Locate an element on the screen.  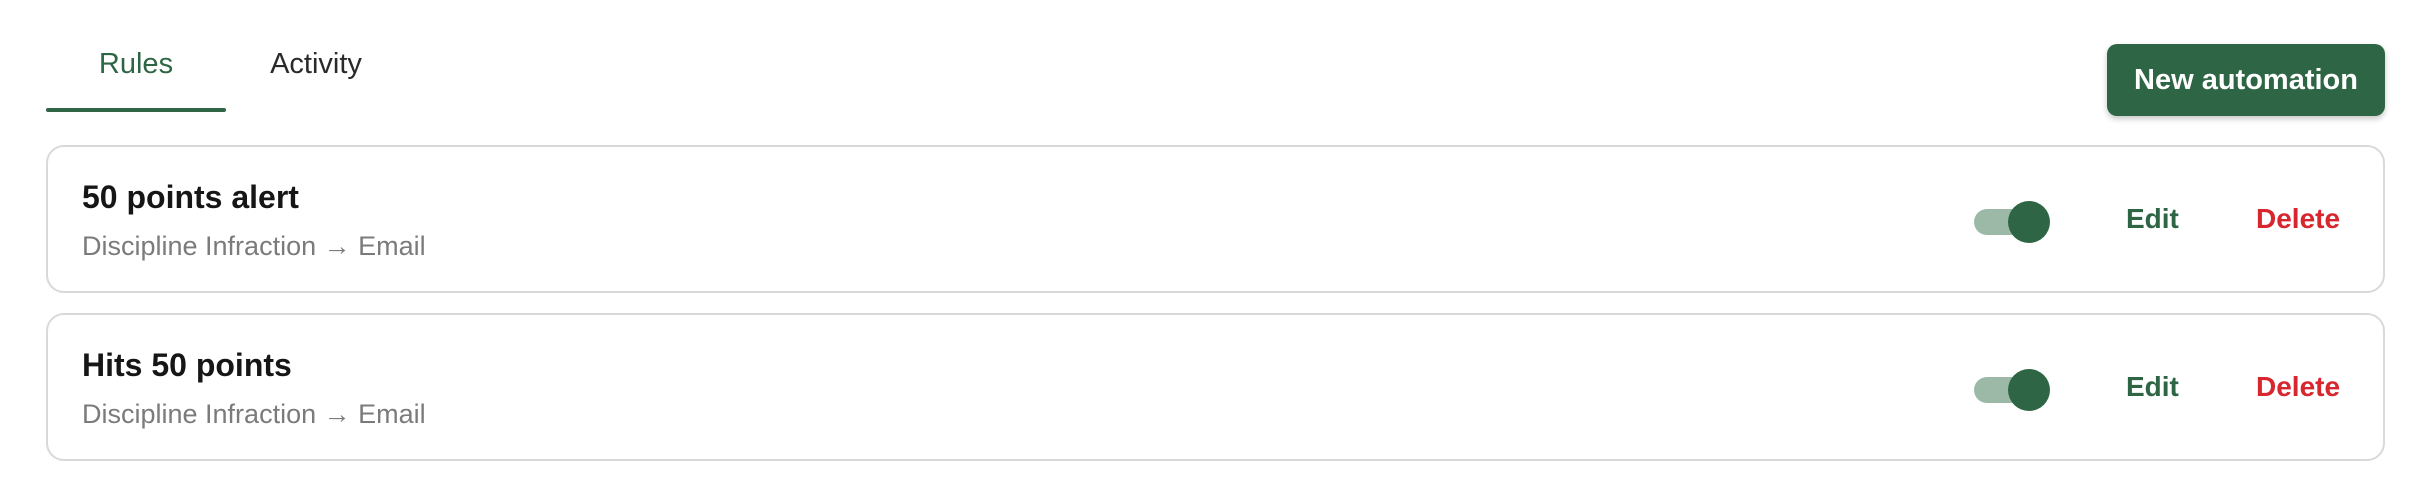
new-automation-button: New automation is located at coordinates (2246, 80).